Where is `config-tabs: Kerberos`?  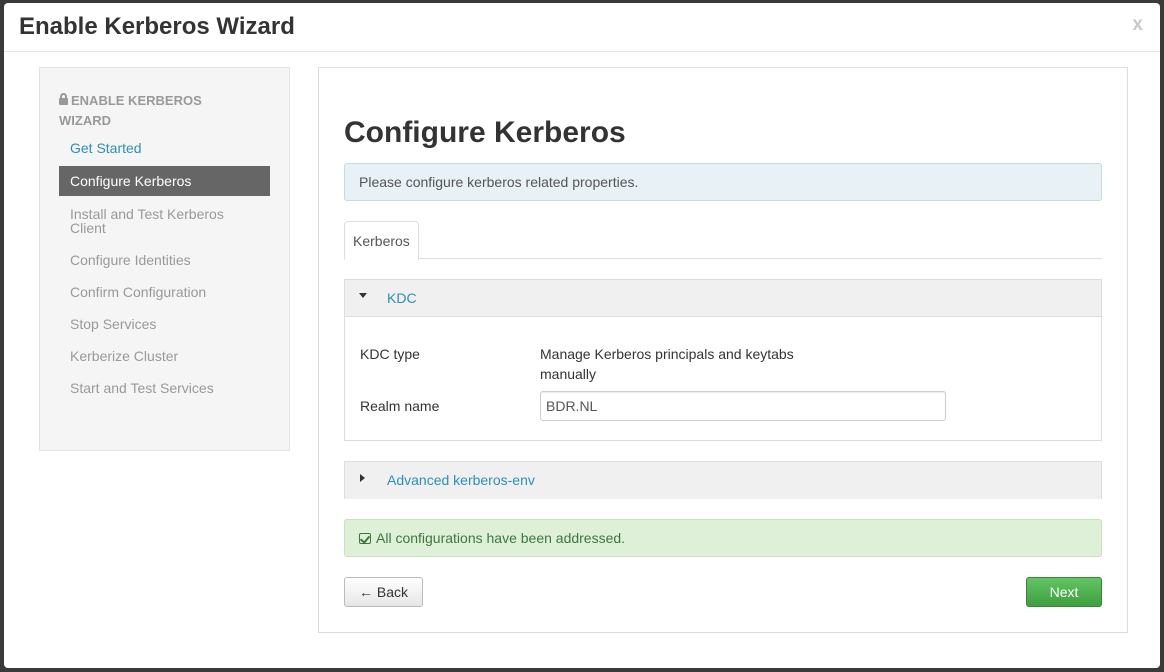
config-tabs: Kerberos is located at coordinates (723, 240).